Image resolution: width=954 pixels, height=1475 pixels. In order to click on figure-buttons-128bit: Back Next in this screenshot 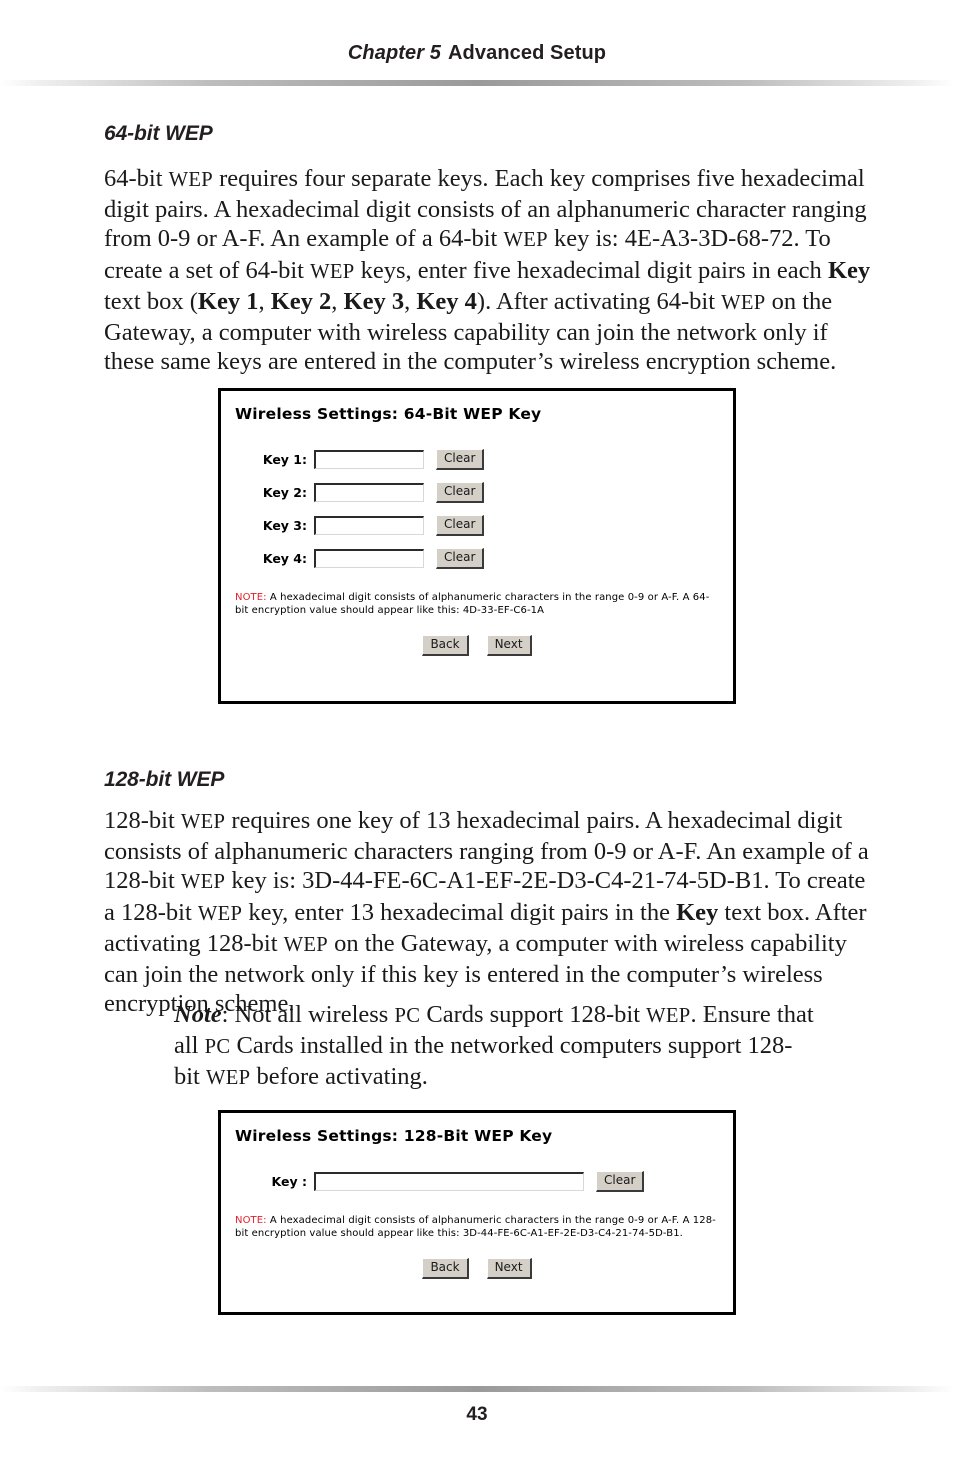, I will do `click(477, 1268)`.